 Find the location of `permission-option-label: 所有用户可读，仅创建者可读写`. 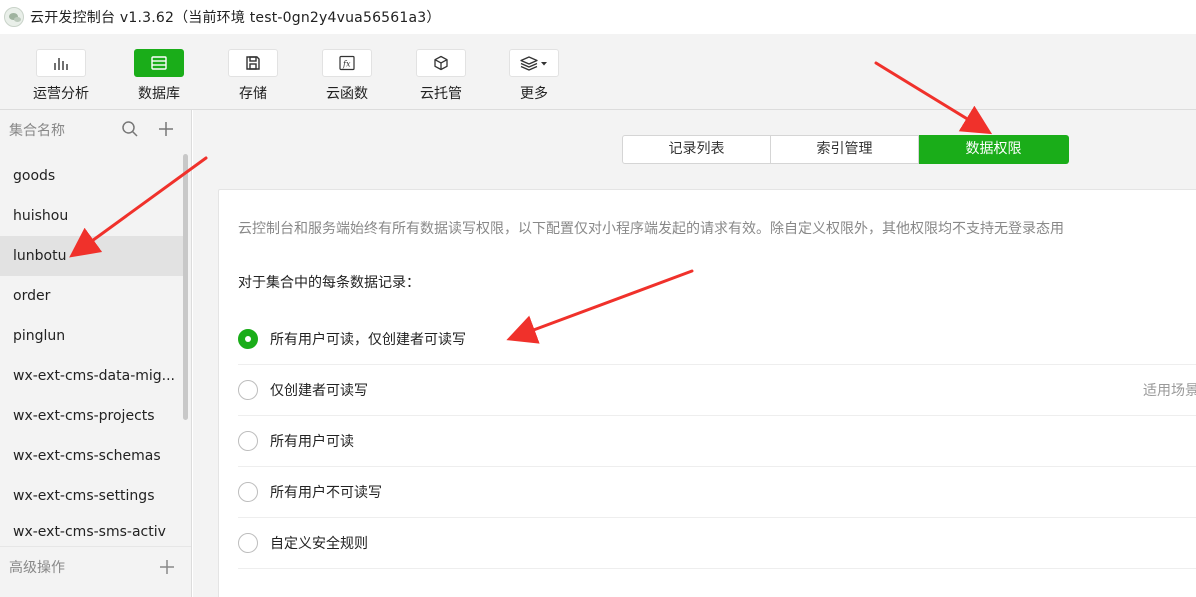

permission-option-label: 所有用户可读，仅创建者可读写 is located at coordinates (368, 340).